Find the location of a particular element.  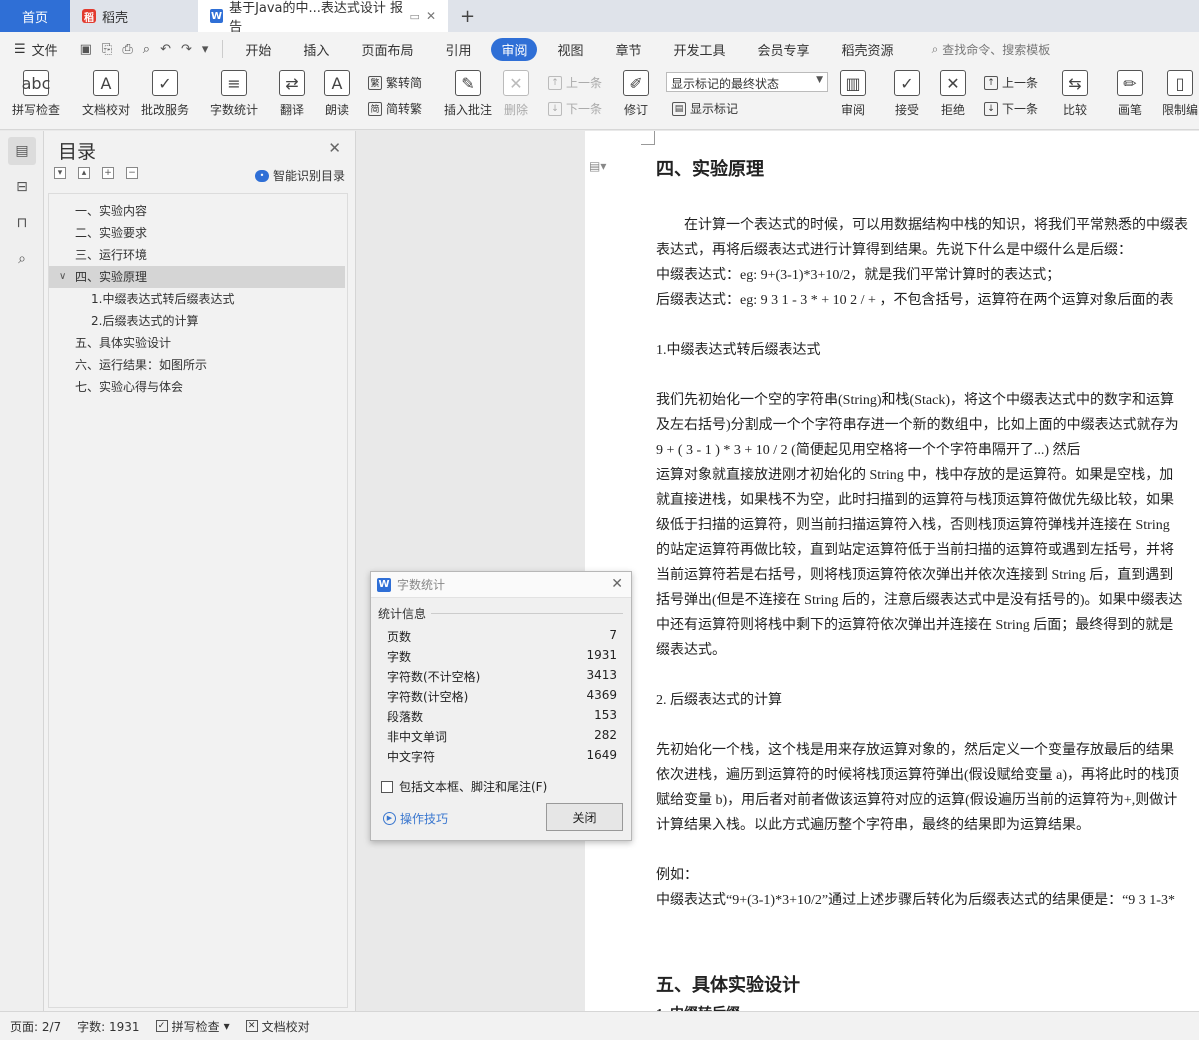

comment-icon: ✎ is located at coordinates (468, 83).